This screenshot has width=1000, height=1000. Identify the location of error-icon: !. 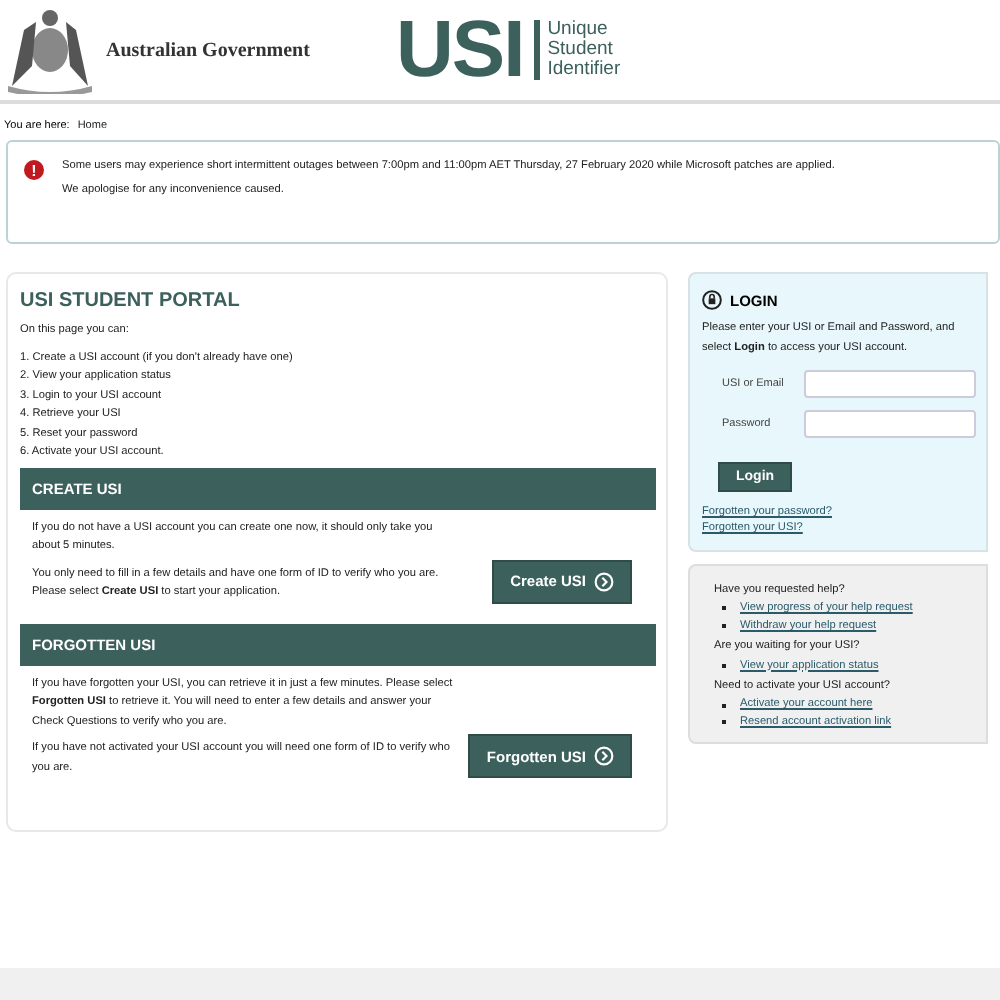
(34, 170).